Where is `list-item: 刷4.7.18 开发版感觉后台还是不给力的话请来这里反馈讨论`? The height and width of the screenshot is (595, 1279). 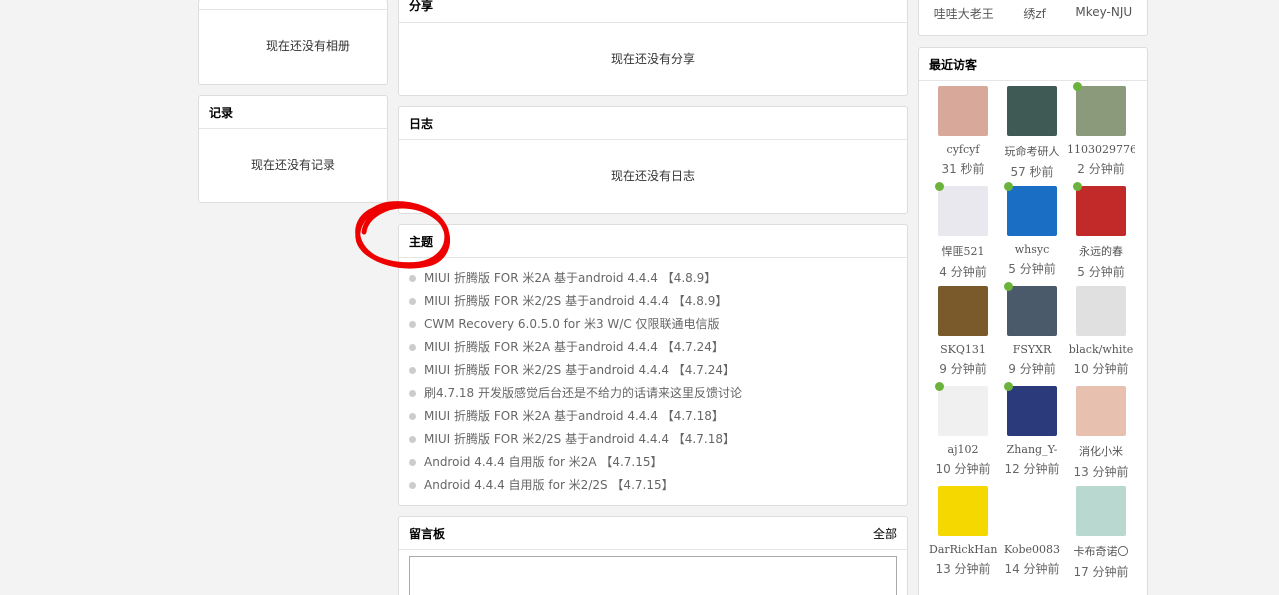
list-item: 刷4.7.18 开发版感觉后台还是不给力的话请来这里反馈讨论 is located at coordinates (658, 393).